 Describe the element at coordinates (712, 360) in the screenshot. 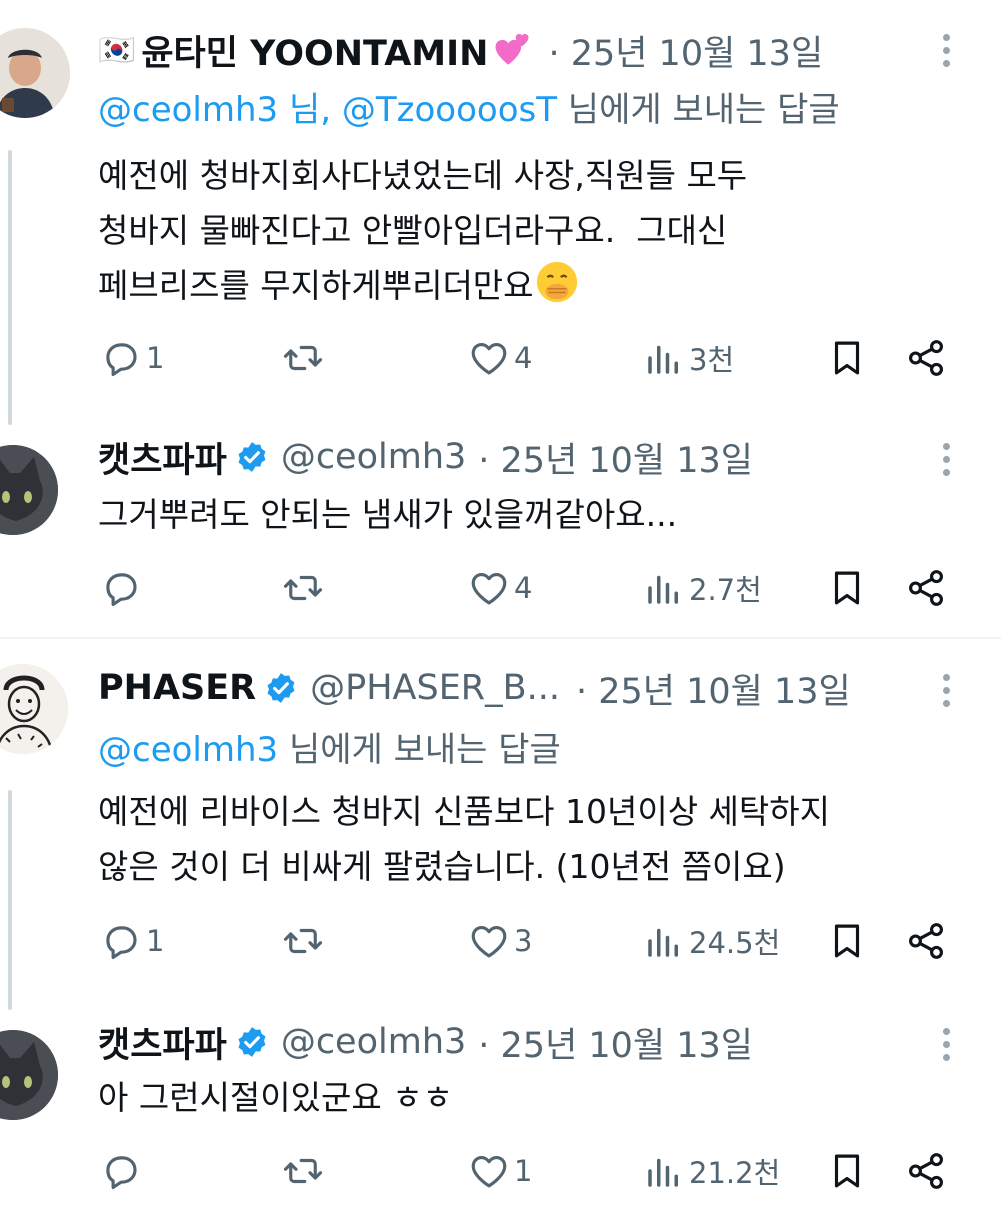

I see `view-count: 3천` at that location.